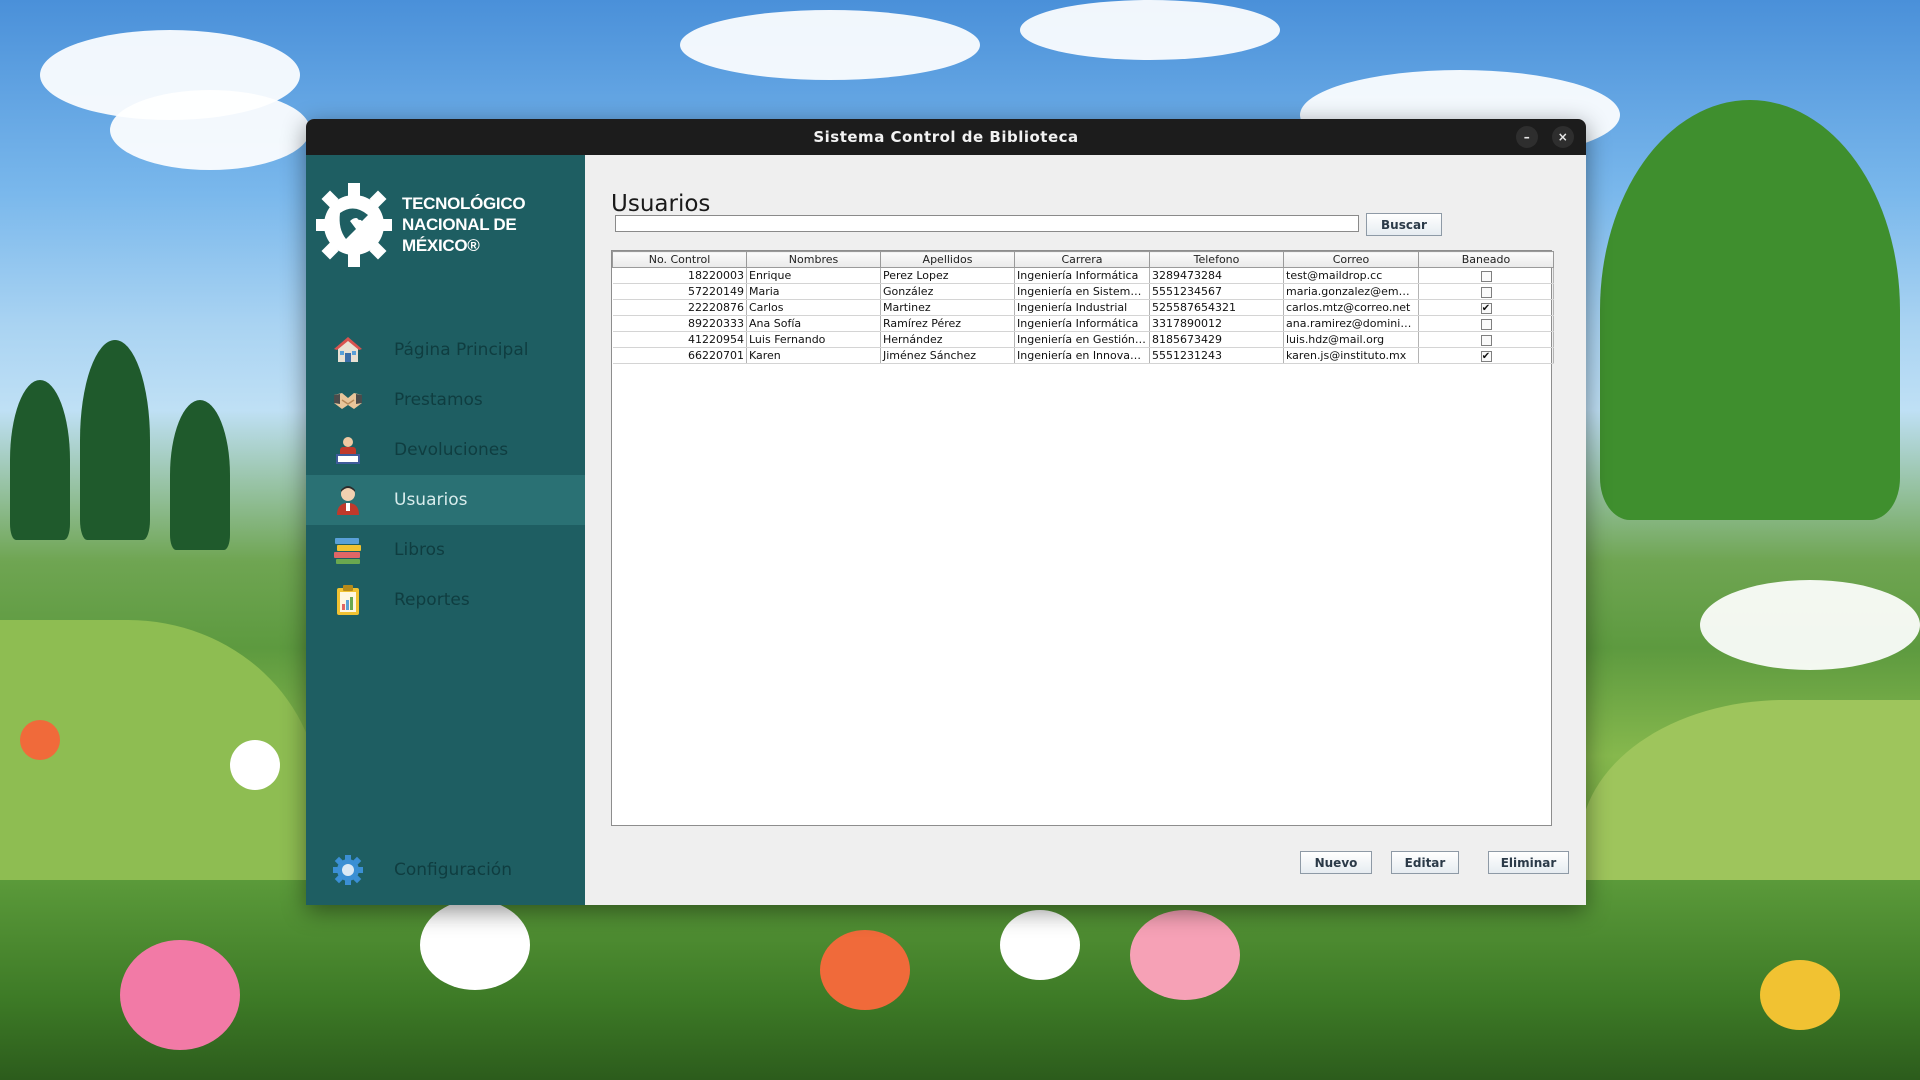  Describe the element at coordinates (813, 307) in the screenshot. I see `cell-nombres: Carlos` at that location.